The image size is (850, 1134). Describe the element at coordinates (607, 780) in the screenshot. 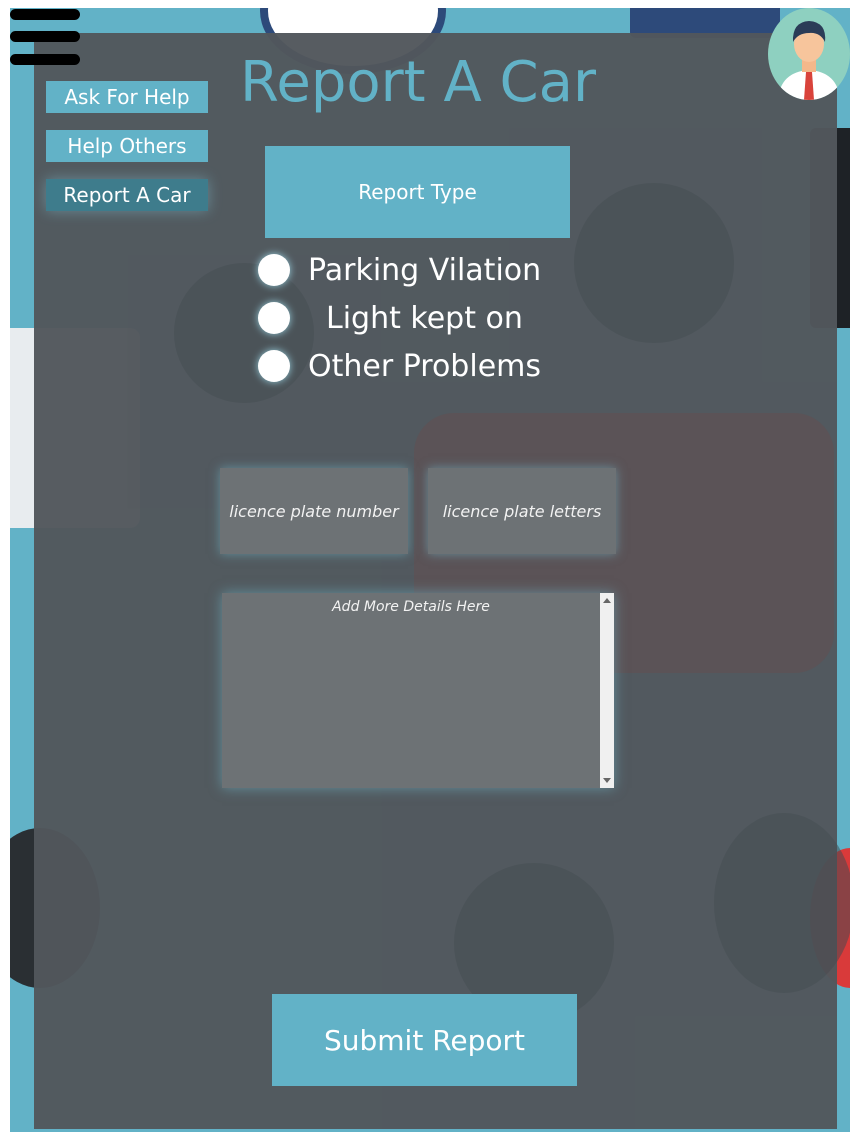

I see `scroll-down-arrow-icon` at that location.